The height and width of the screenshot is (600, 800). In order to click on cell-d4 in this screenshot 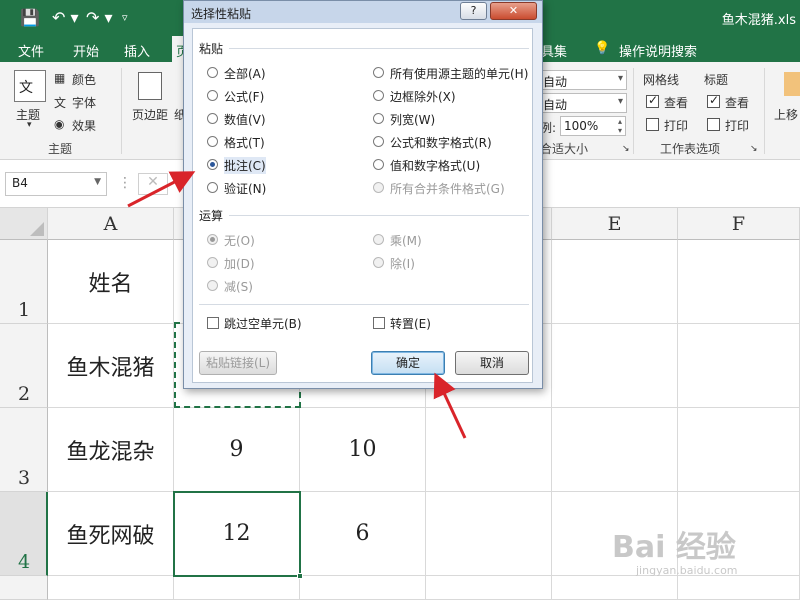, I will do `click(489, 534)`.